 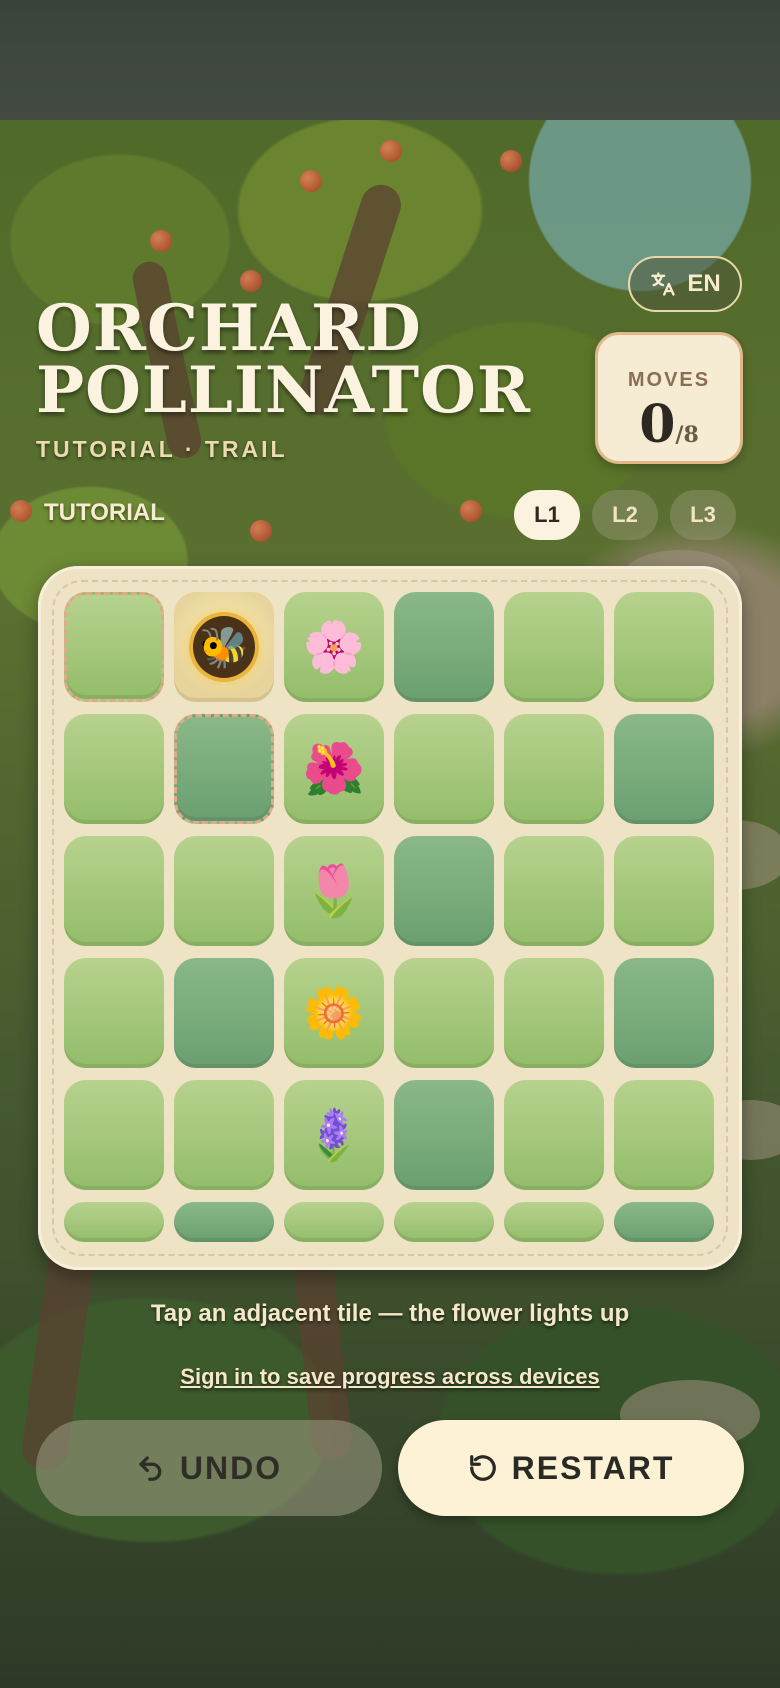 I want to click on restart-icon, so click(x=482, y=1468).